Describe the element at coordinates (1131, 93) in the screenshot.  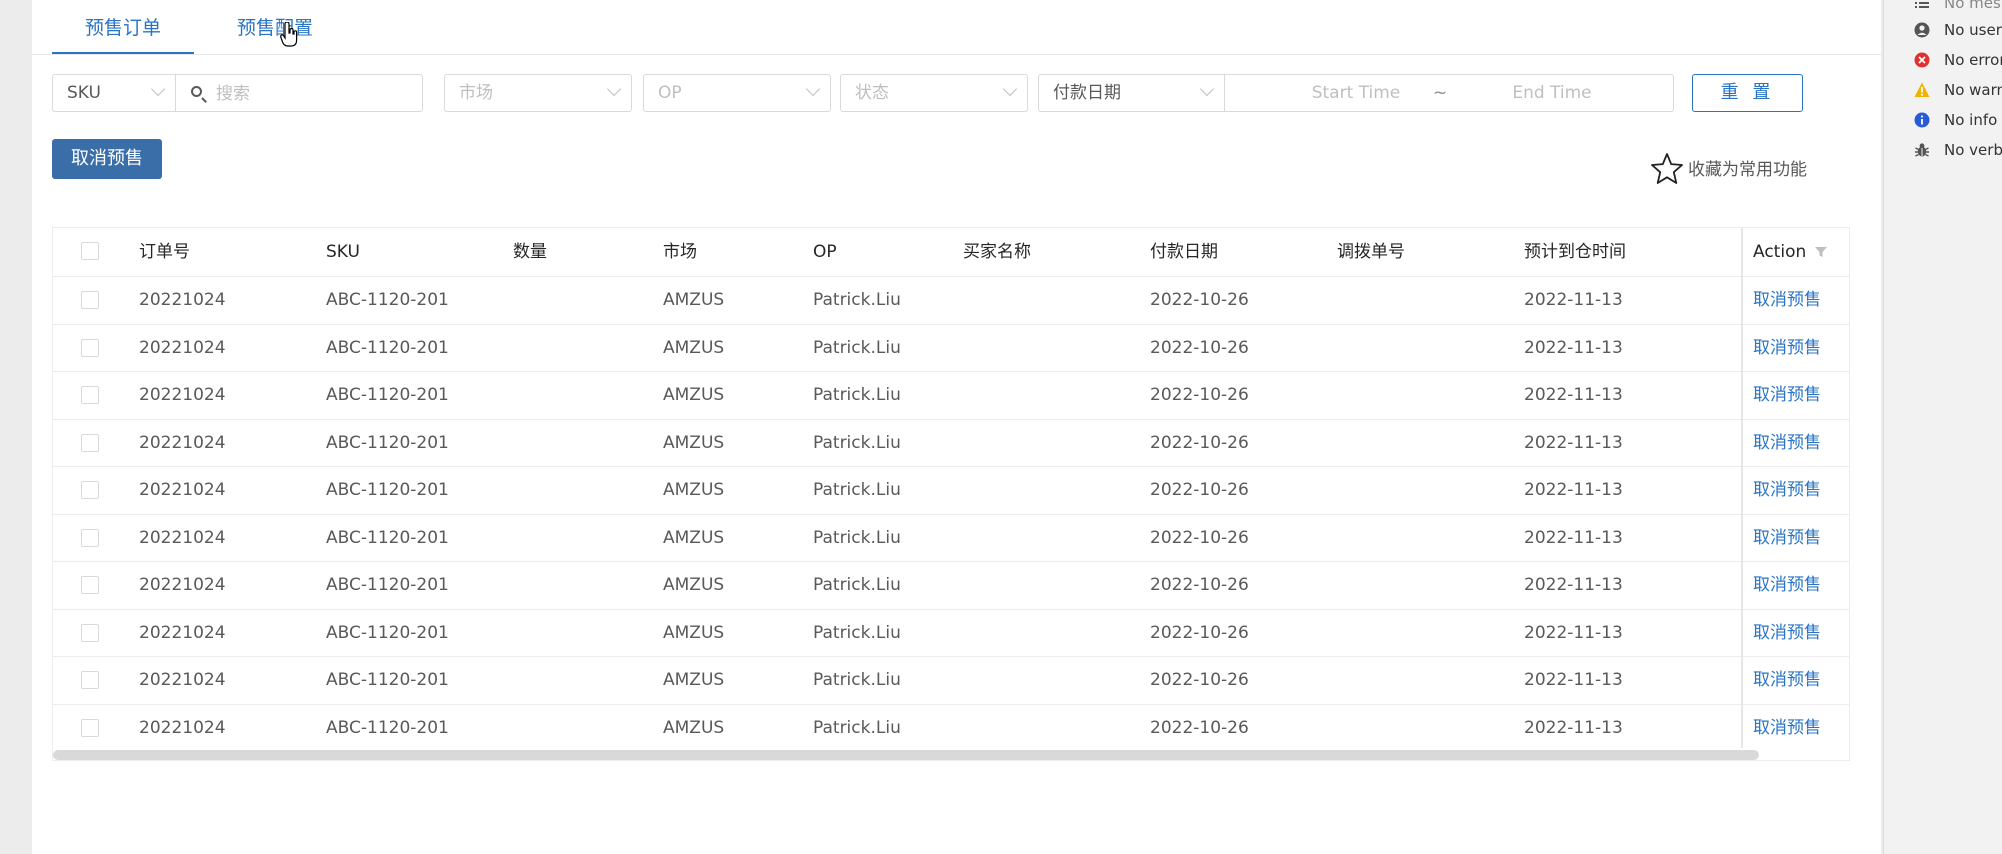
I see `date-type-select: 付款日期` at that location.